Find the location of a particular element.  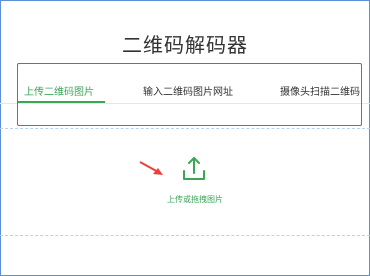

page-title: 二维码解码器 is located at coordinates (185, 45).